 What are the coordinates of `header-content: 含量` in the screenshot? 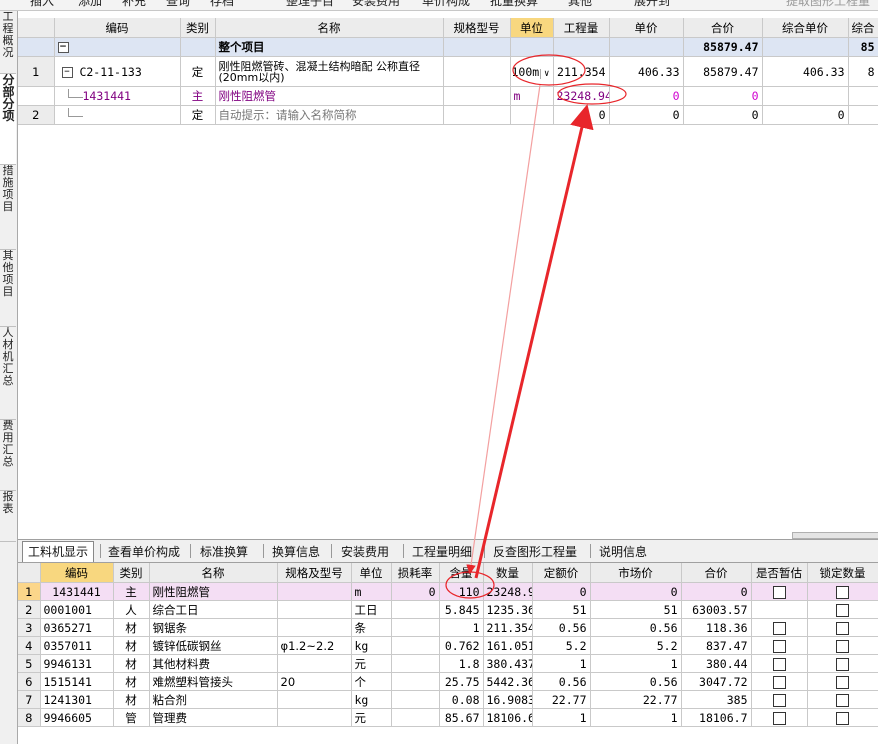 It's located at (461, 573).